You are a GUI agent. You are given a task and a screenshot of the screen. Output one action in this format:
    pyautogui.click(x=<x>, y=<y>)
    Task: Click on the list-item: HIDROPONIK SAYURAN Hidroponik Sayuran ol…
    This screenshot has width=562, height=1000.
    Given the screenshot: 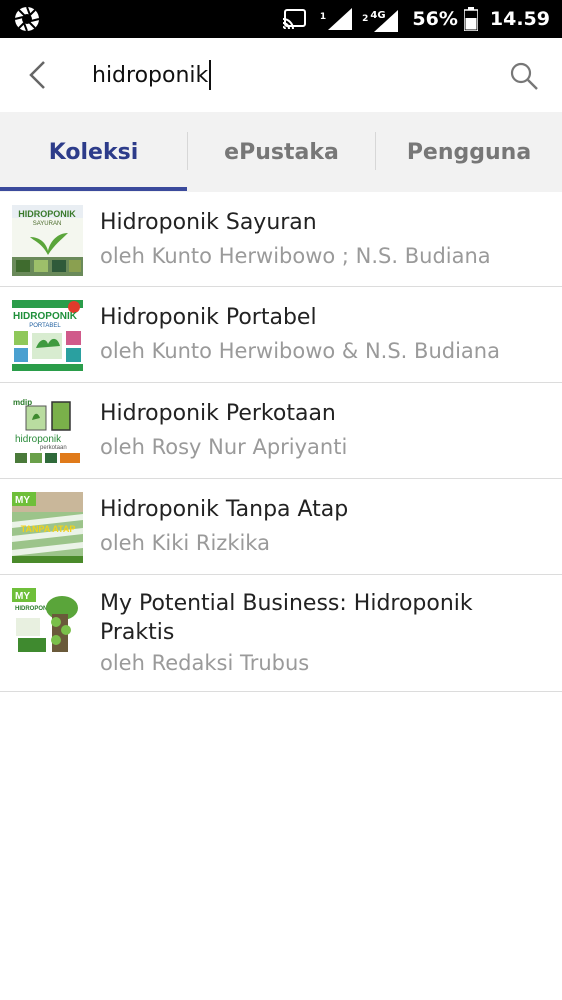 What is the action you would take?
    pyautogui.click(x=281, y=239)
    